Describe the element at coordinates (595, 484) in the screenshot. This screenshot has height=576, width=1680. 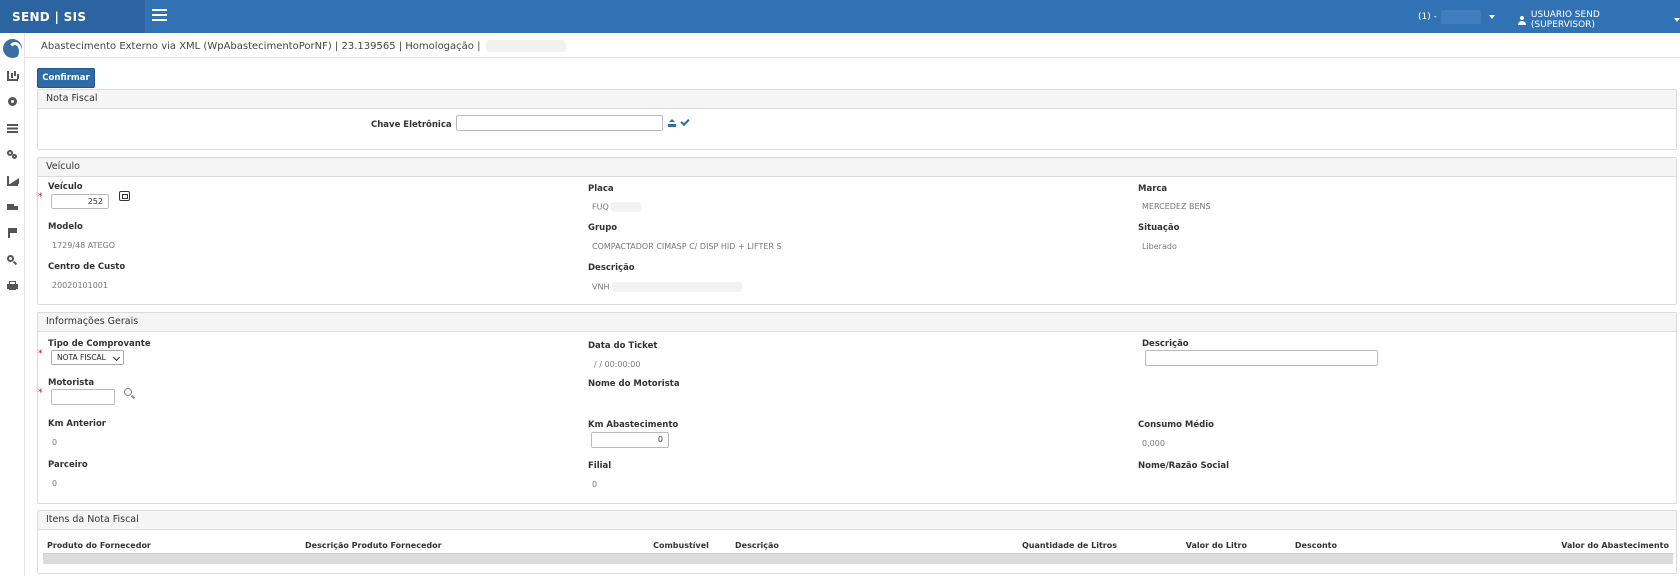
I see `filial-value: 0` at that location.